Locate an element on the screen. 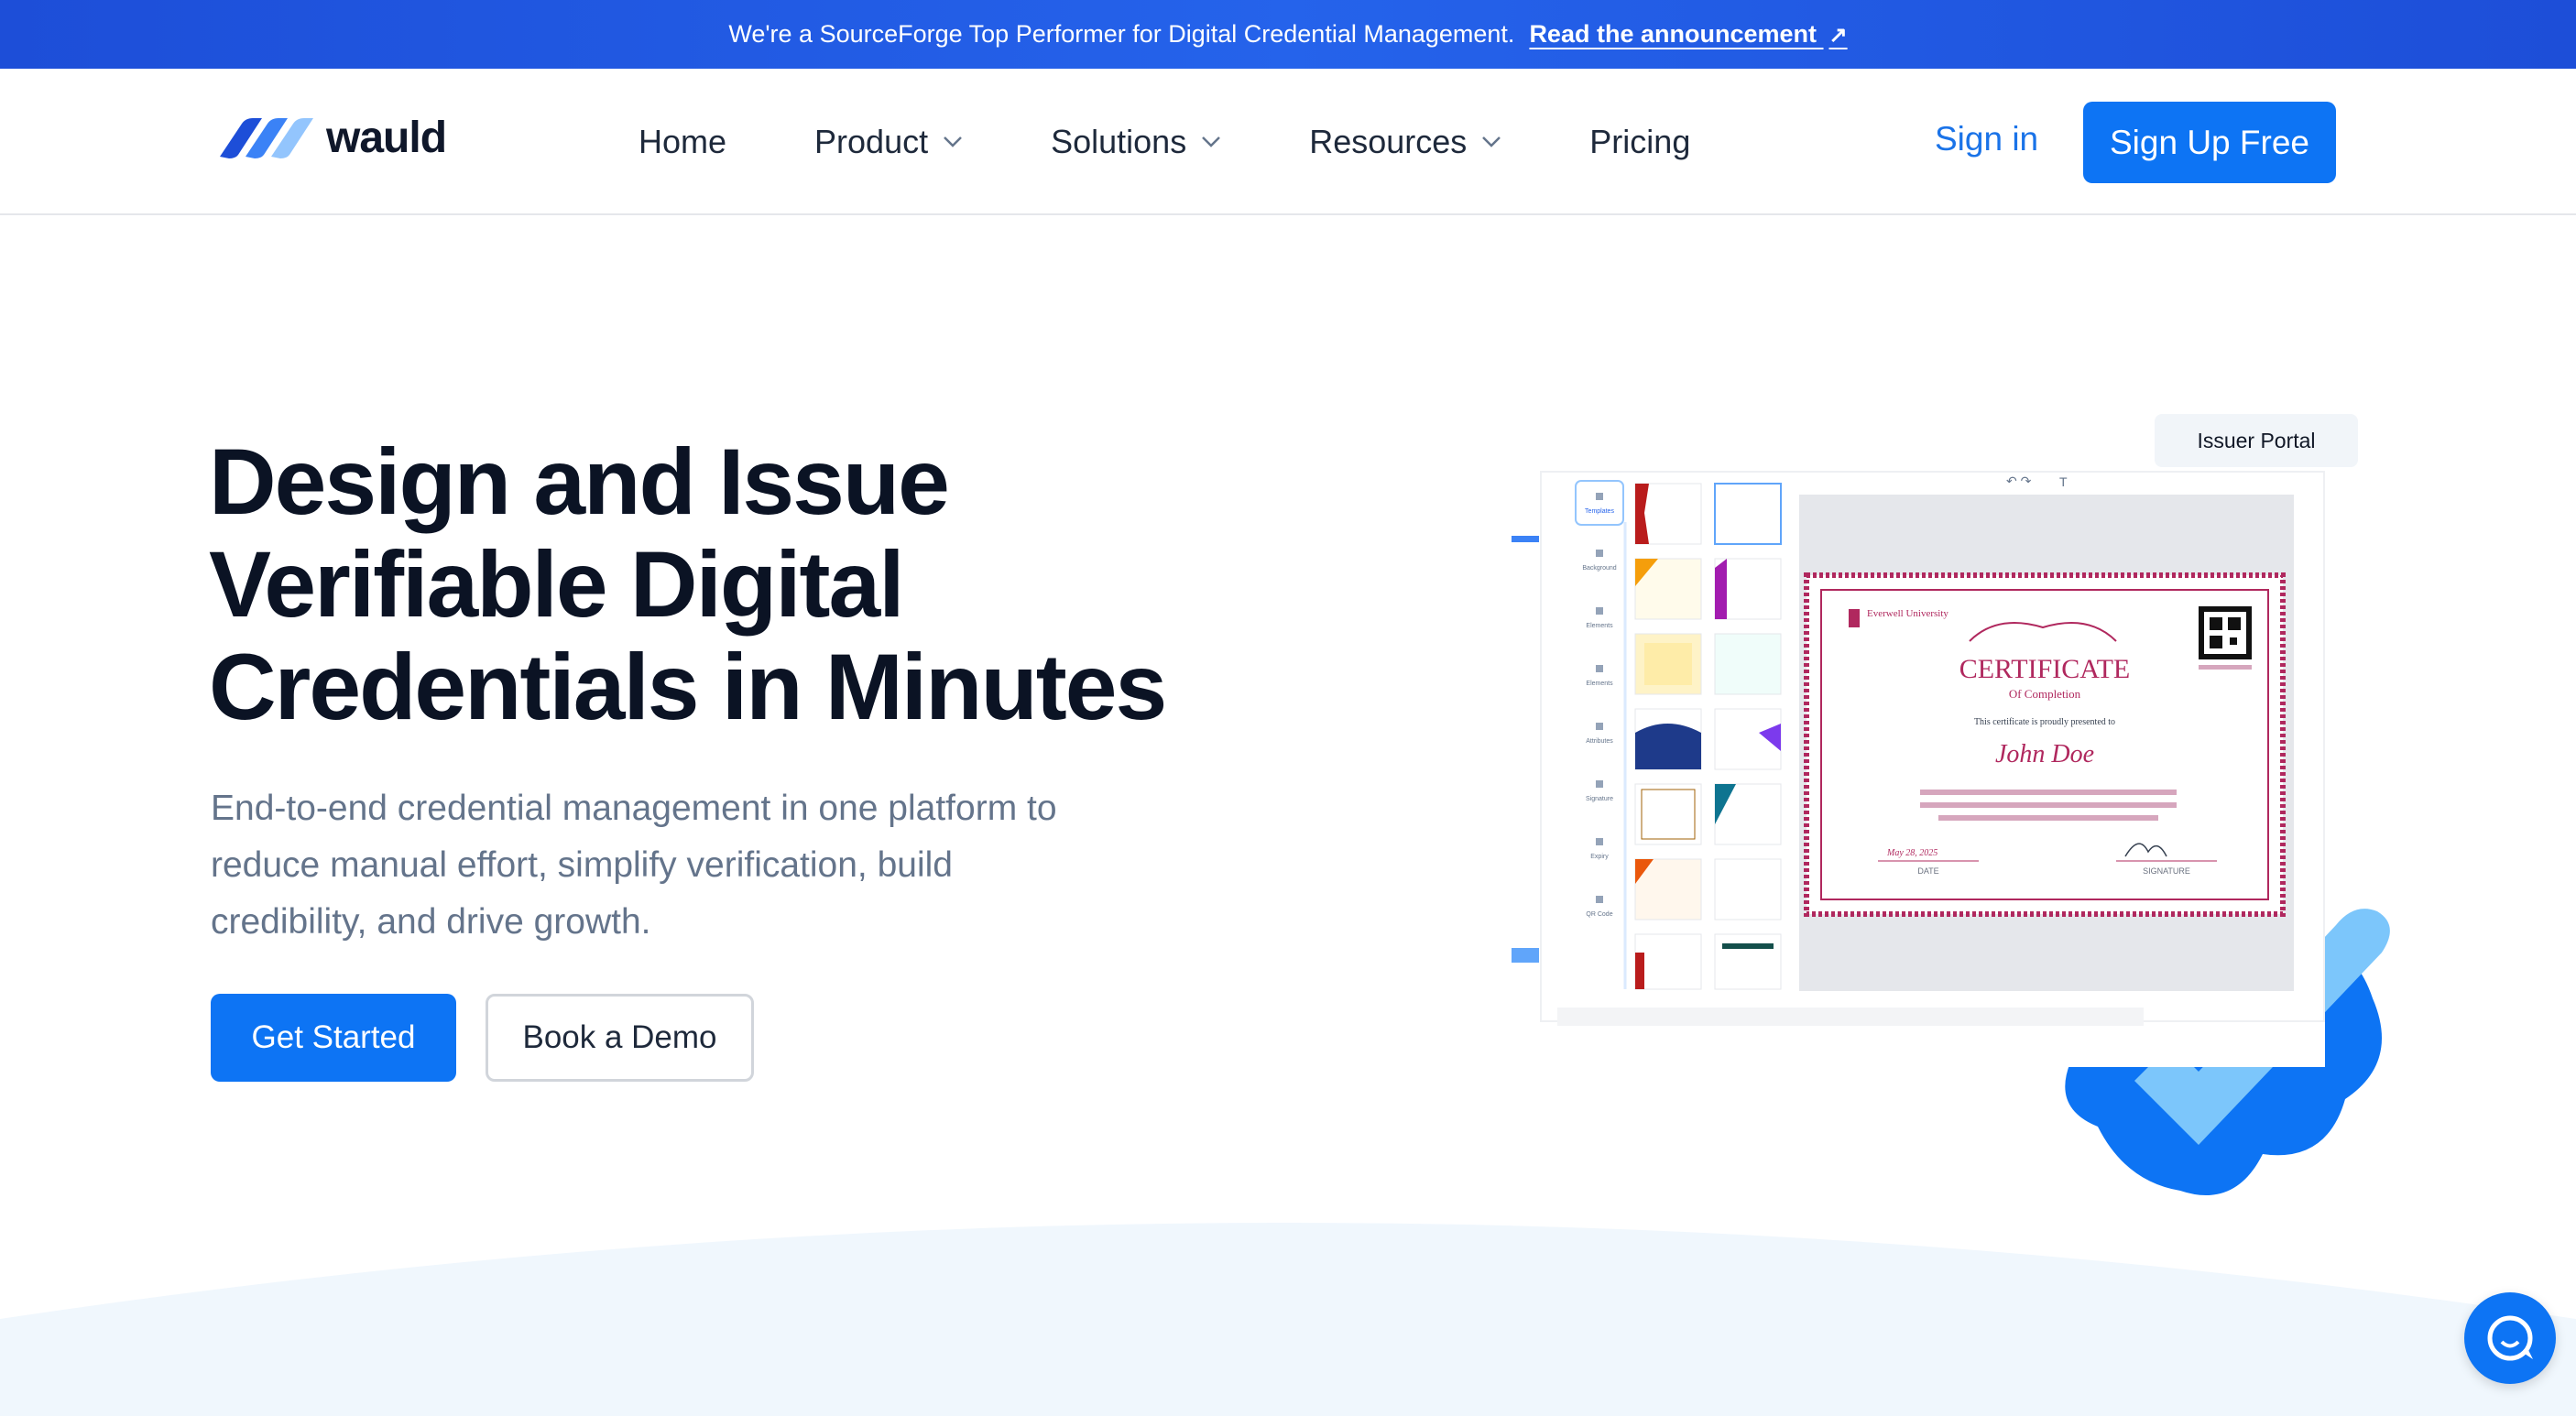 Image resolution: width=2576 pixels, height=1416 pixels. toolbar-text-tool: T is located at coordinates (2064, 481).